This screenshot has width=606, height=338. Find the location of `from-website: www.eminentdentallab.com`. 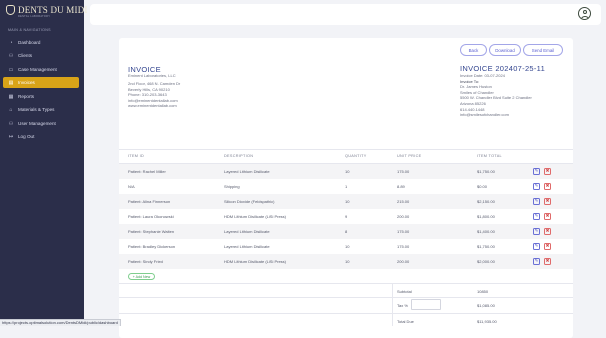

from-website: www.eminentdentallab.com is located at coordinates (152, 106).